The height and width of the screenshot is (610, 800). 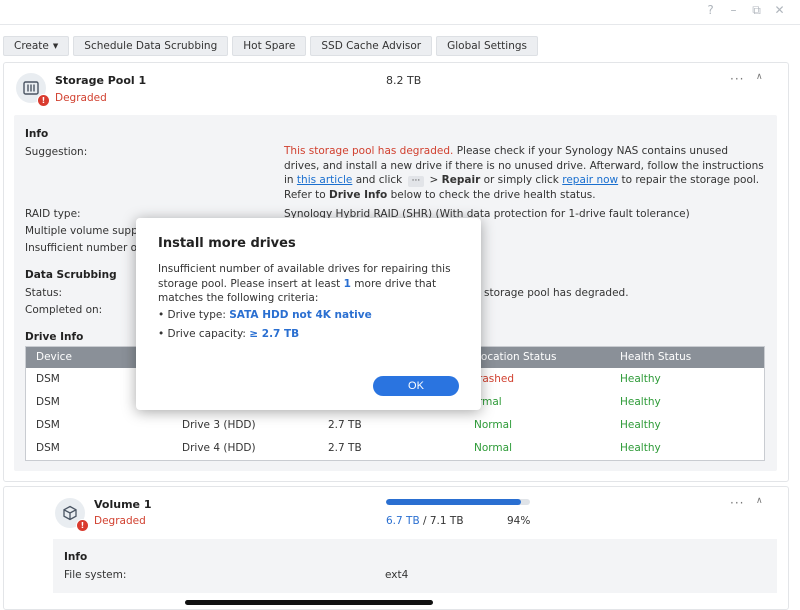 What do you see at coordinates (347, 283) in the screenshot?
I see `drive-count: 1` at bounding box center [347, 283].